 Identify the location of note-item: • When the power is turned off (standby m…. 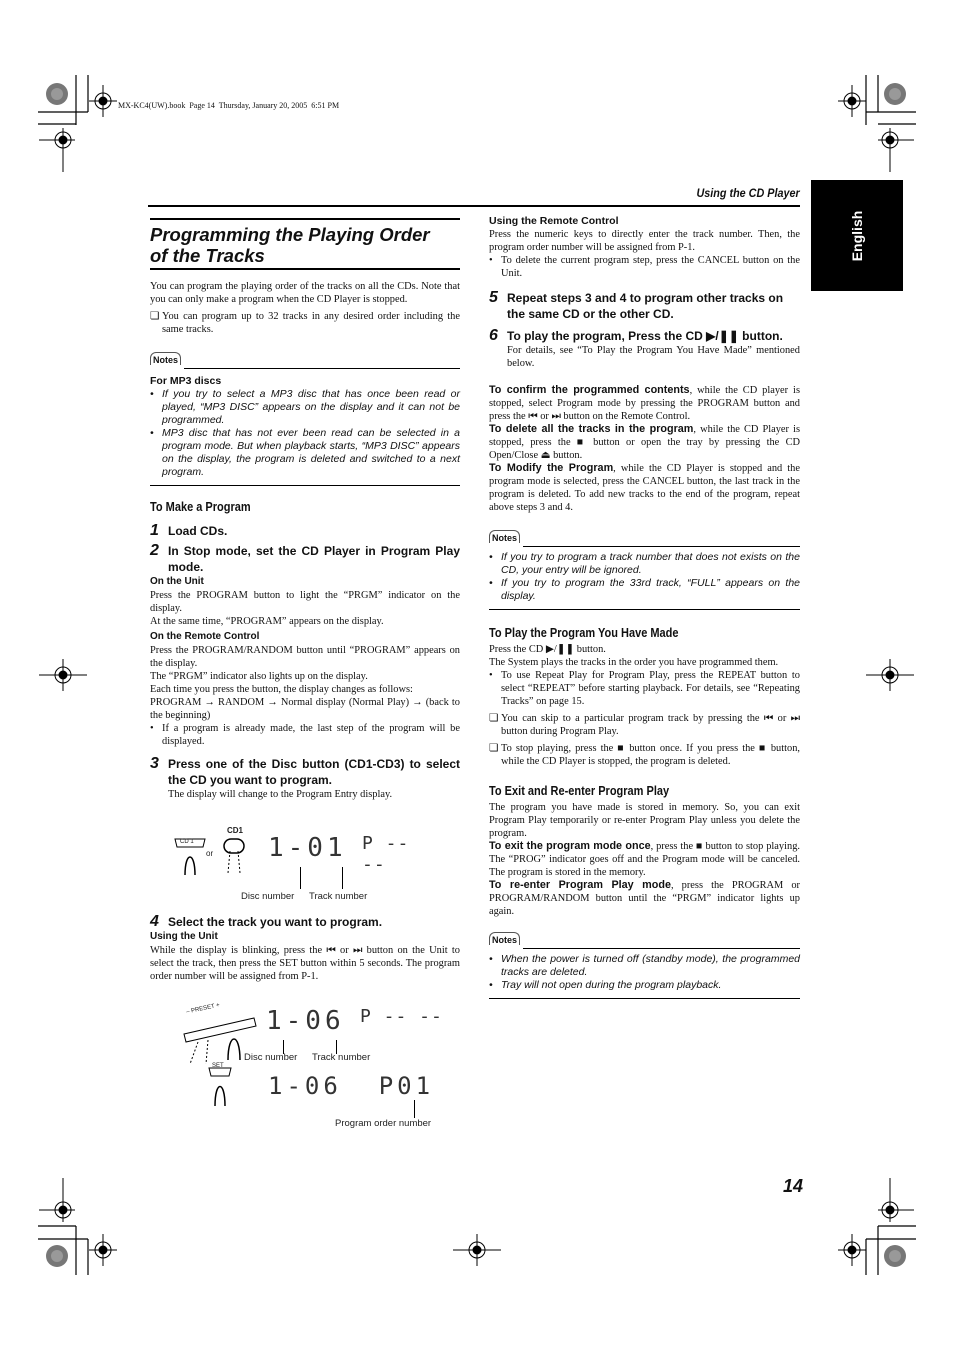
(644, 965).